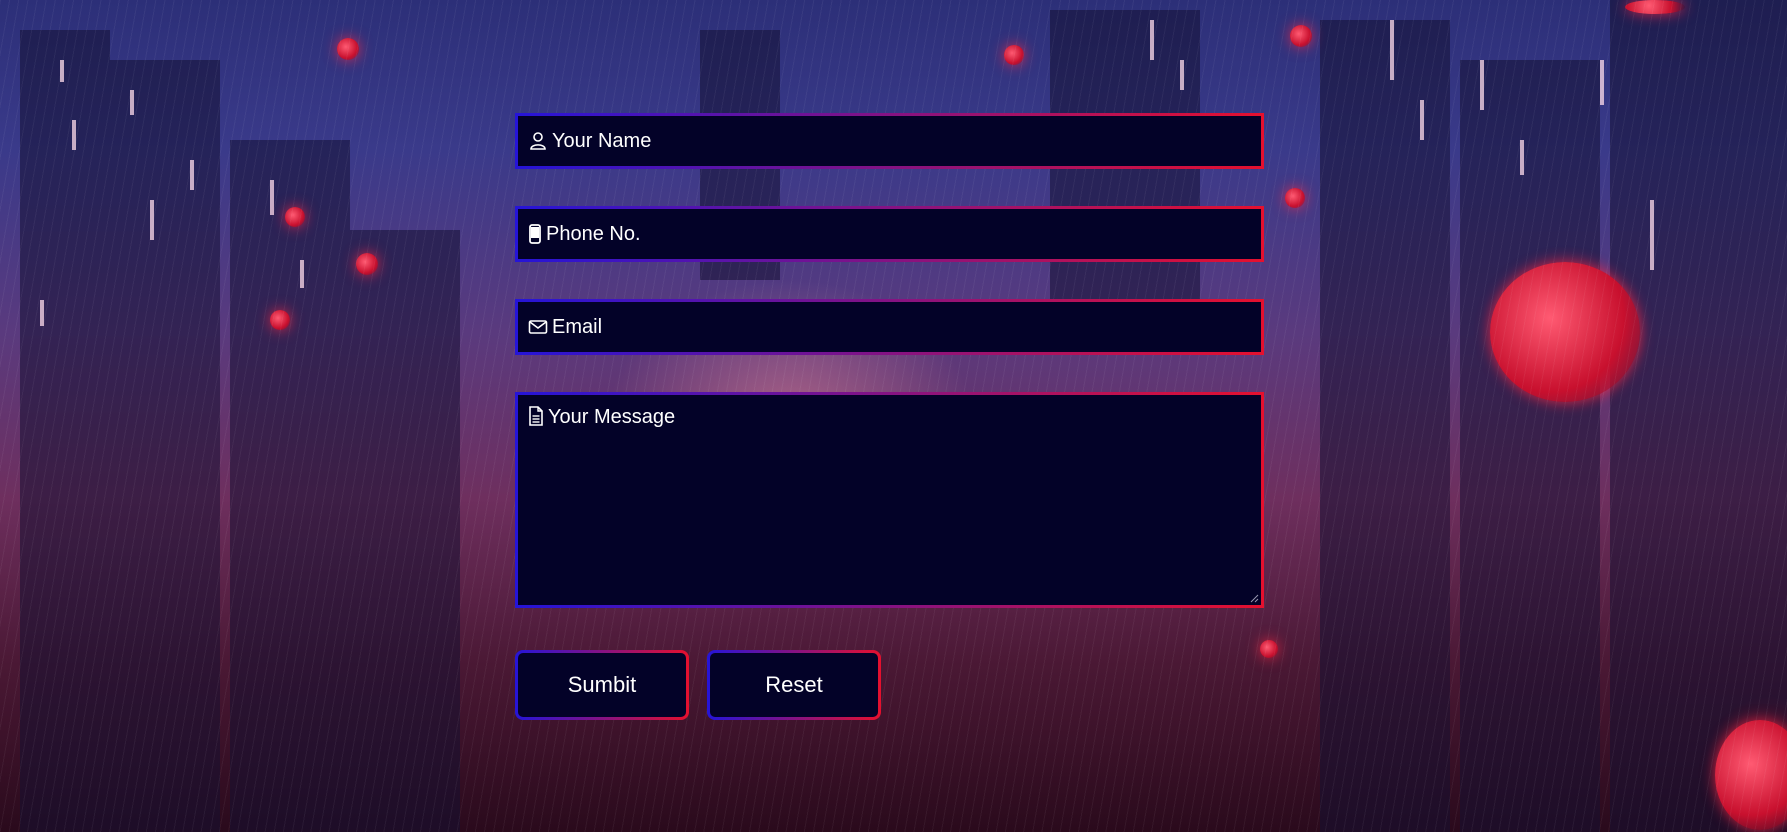 This screenshot has height=832, width=1787. What do you see at coordinates (538, 327) in the screenshot?
I see `envelope-icon` at bounding box center [538, 327].